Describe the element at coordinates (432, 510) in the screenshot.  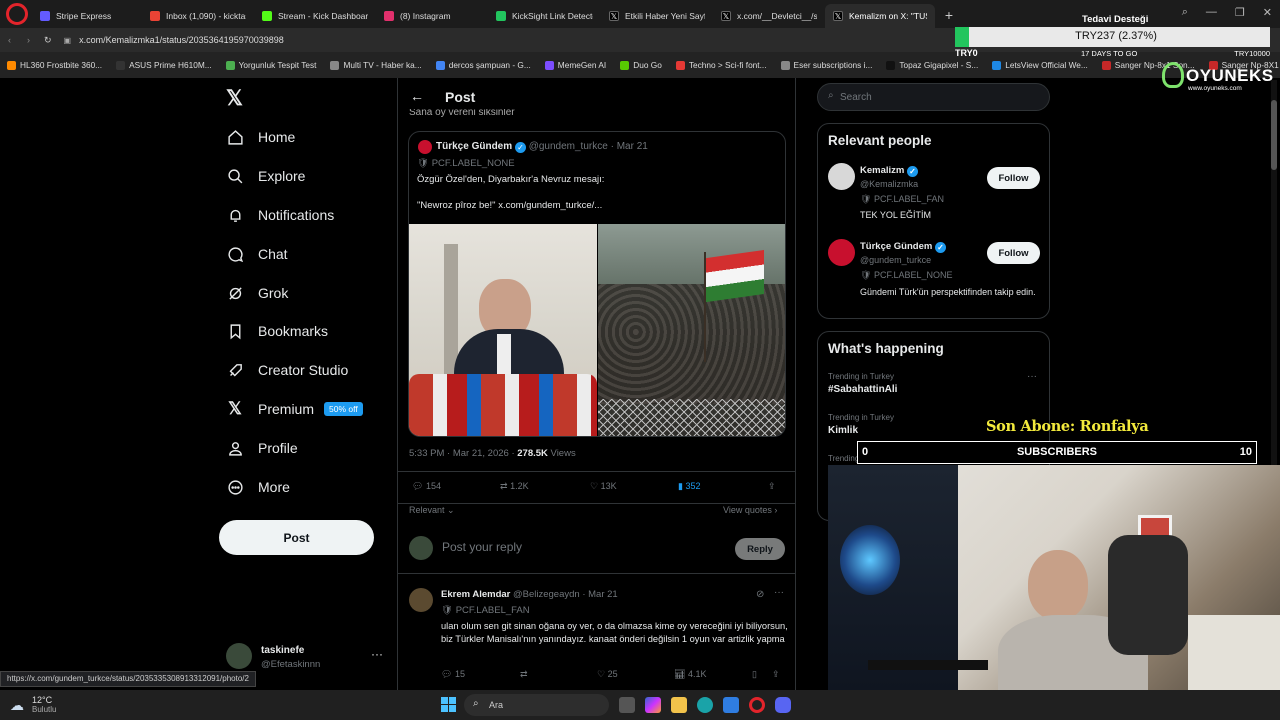
I see `sort-dropdown: Relevant ⌄` at that location.